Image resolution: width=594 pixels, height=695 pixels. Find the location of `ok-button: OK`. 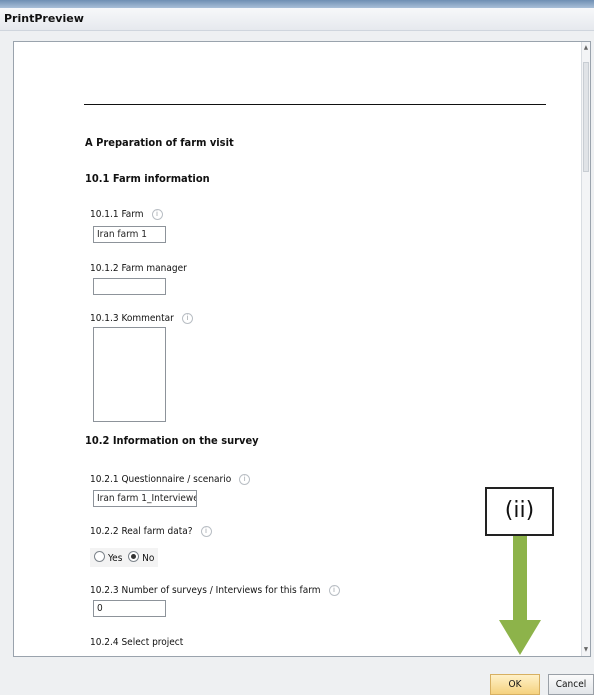

ok-button: OK is located at coordinates (515, 684).